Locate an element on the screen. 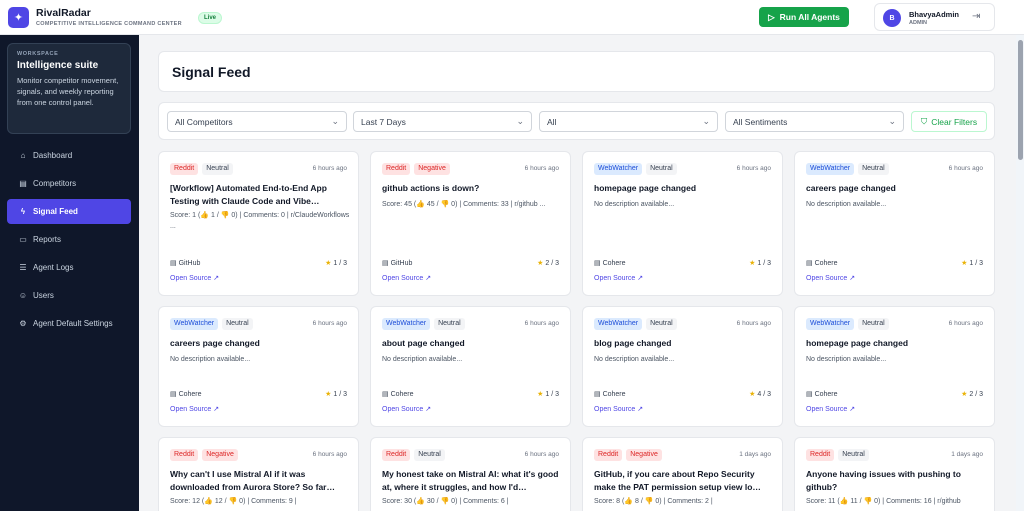  user-menu: B BhavyaAdmin ADMIN ⇥ is located at coordinates (934, 17).